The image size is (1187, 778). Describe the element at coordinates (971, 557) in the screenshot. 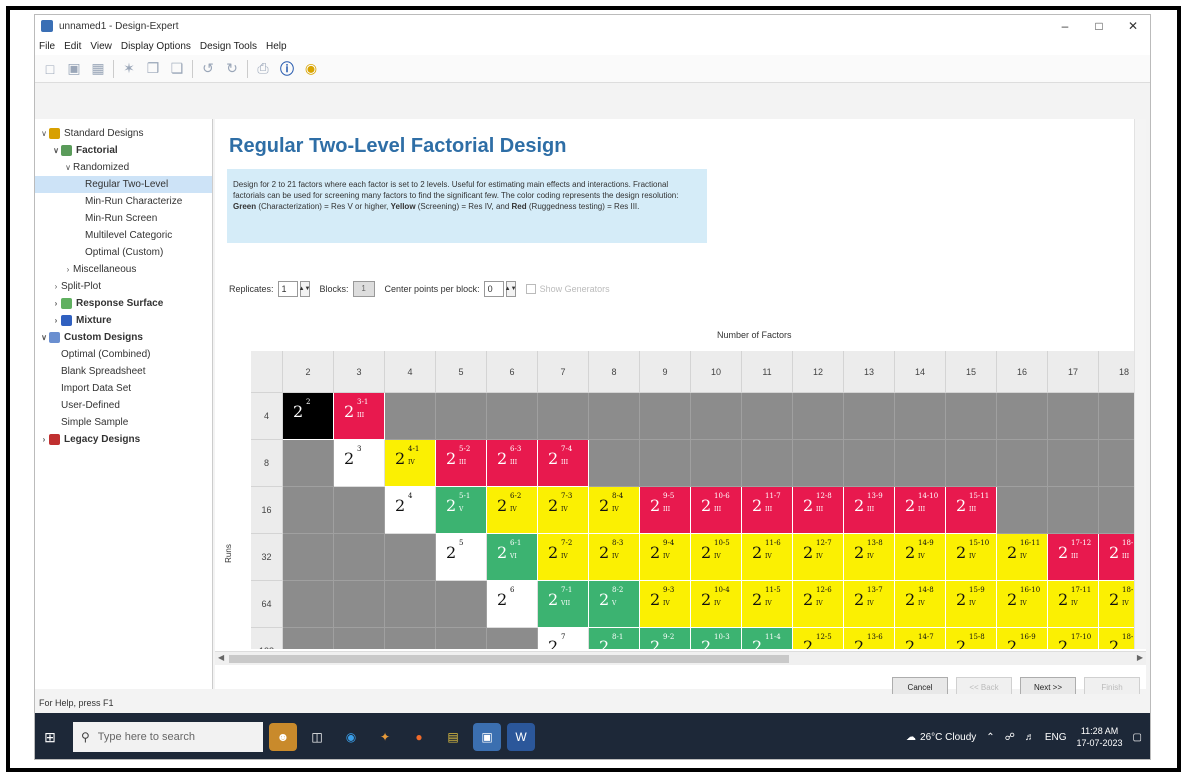

I see `design-cell: 2 15-10 IV` at that location.